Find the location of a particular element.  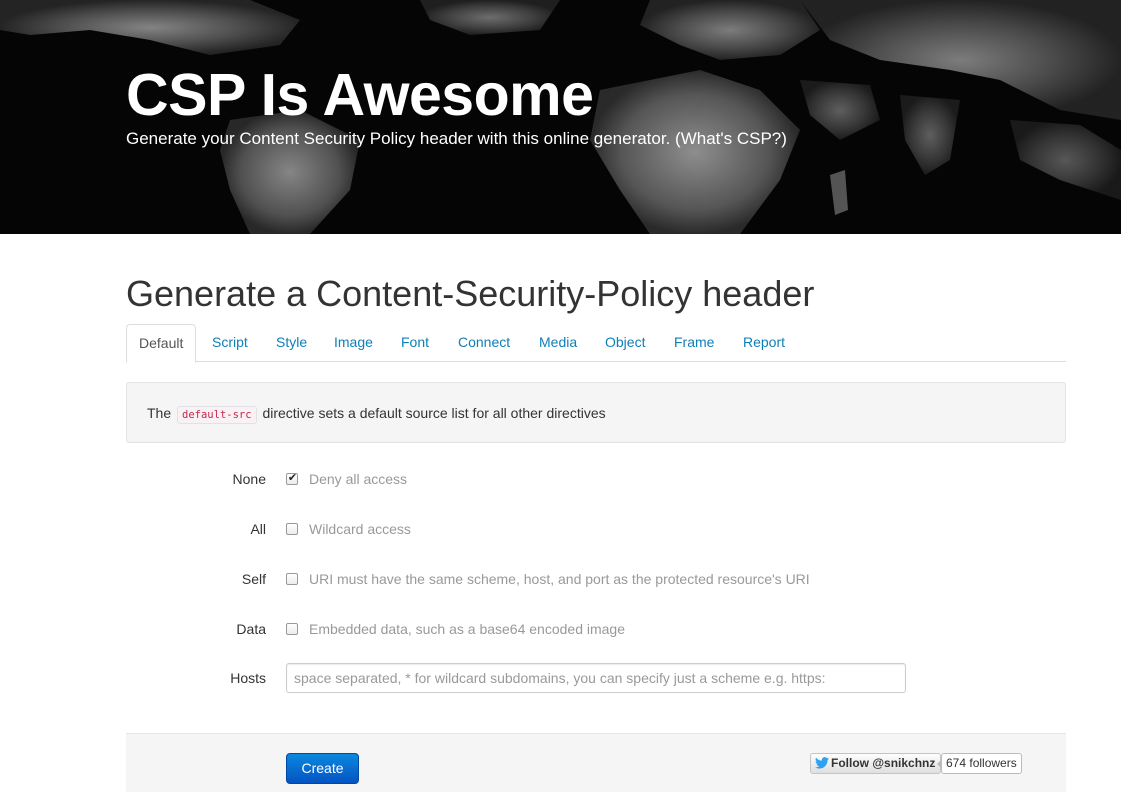

check-icon: ✔ is located at coordinates (292, 478).